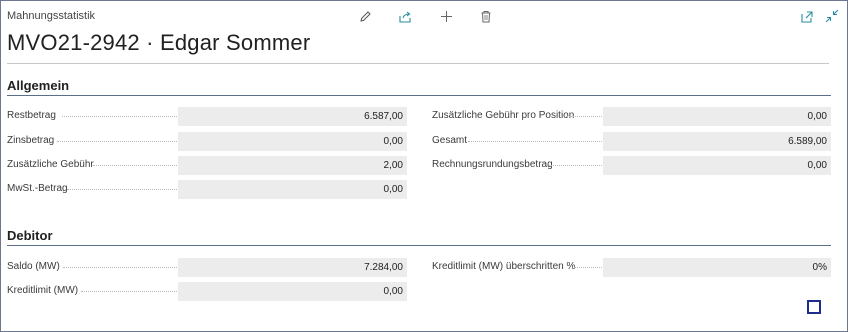  Describe the element at coordinates (292, 165) in the screenshot. I see `field-value: 2,00` at that location.